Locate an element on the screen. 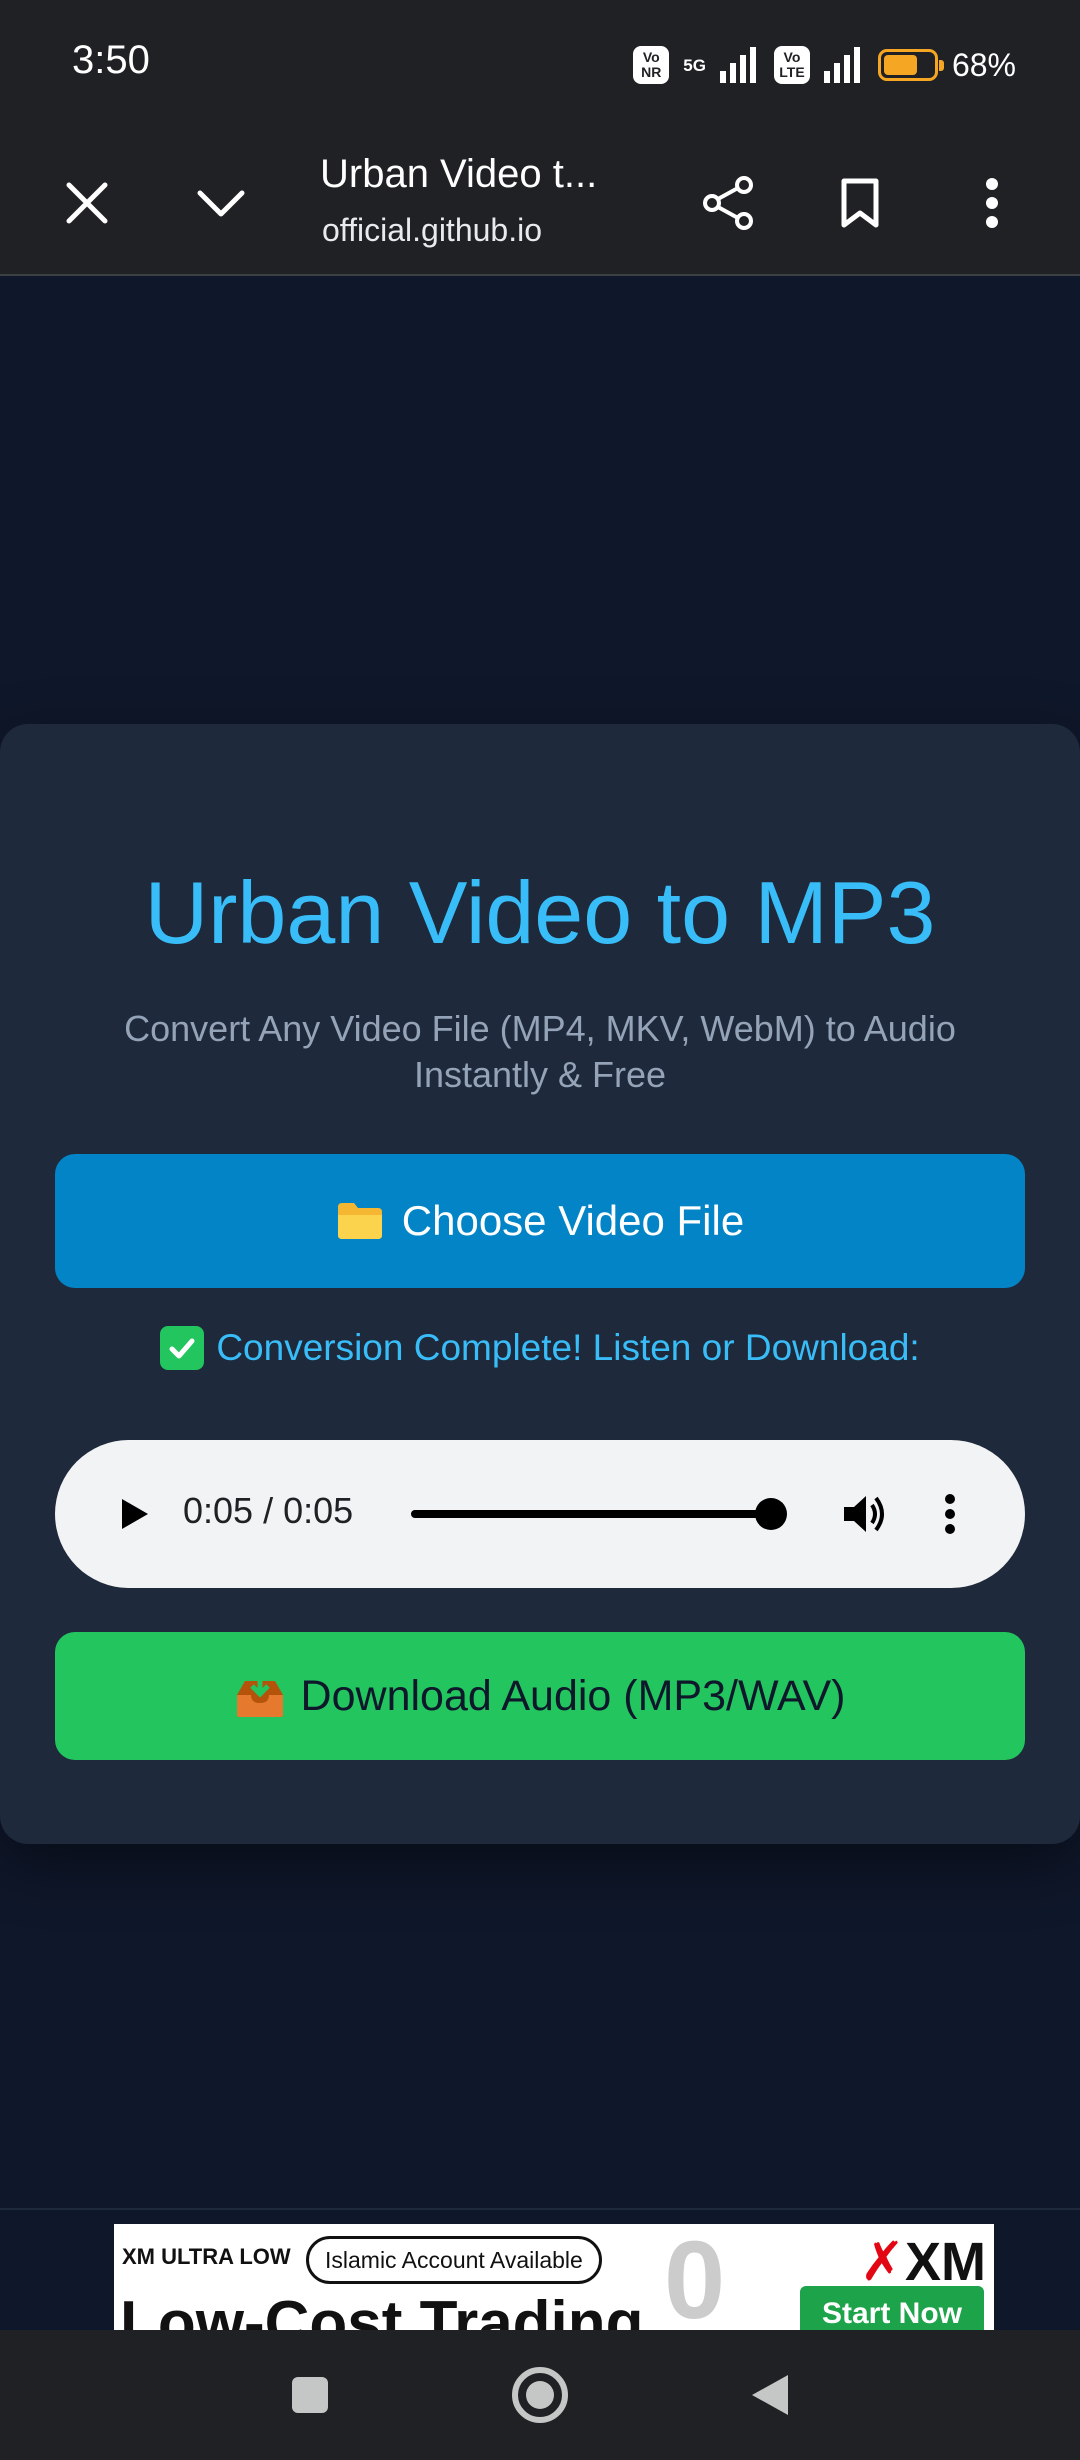 Image resolution: width=1080 pixels, height=2460 pixels. home-circle-icon is located at coordinates (540, 2395).